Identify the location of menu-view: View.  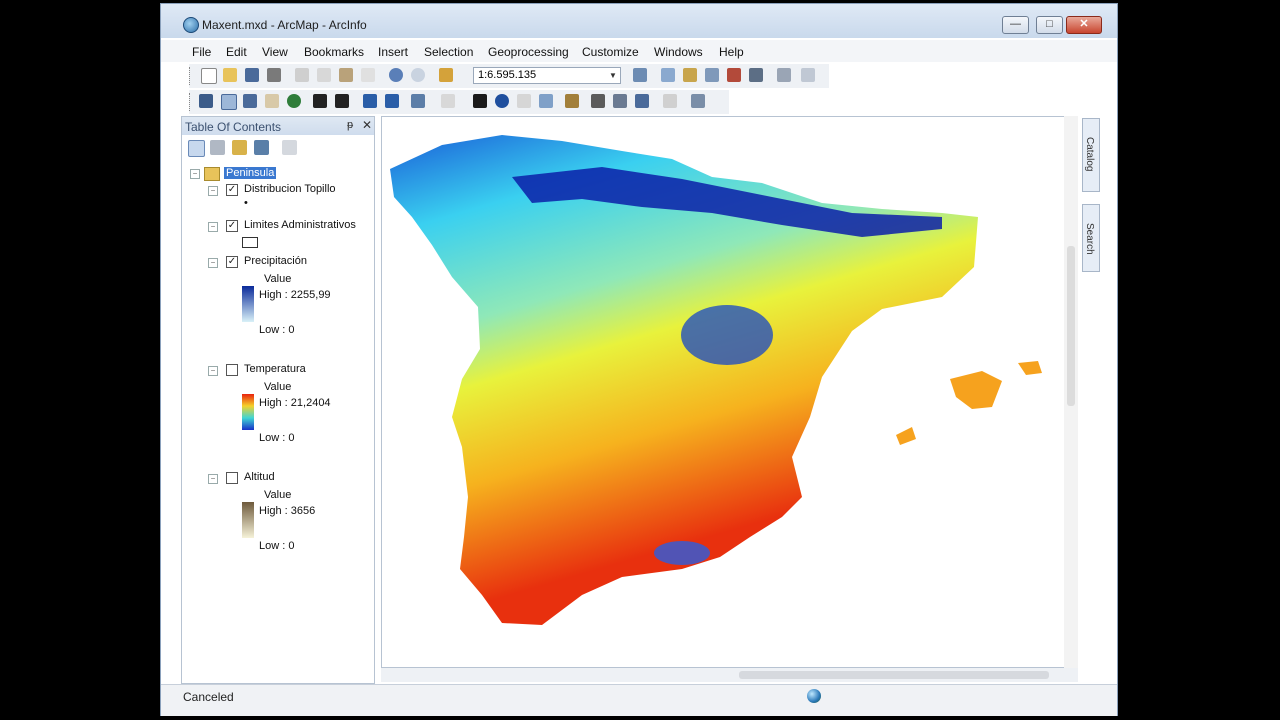
(275, 52).